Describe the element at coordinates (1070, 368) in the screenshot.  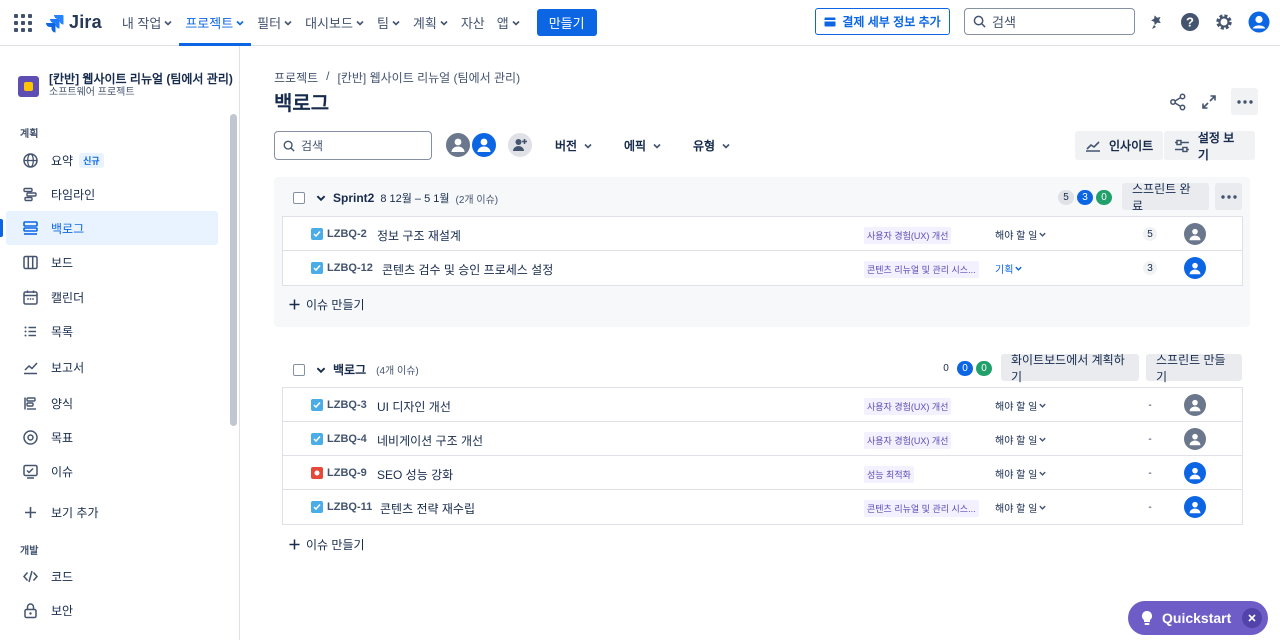
I see `plan-on-whiteboard-button: 화이트보드에서 계획하기` at that location.